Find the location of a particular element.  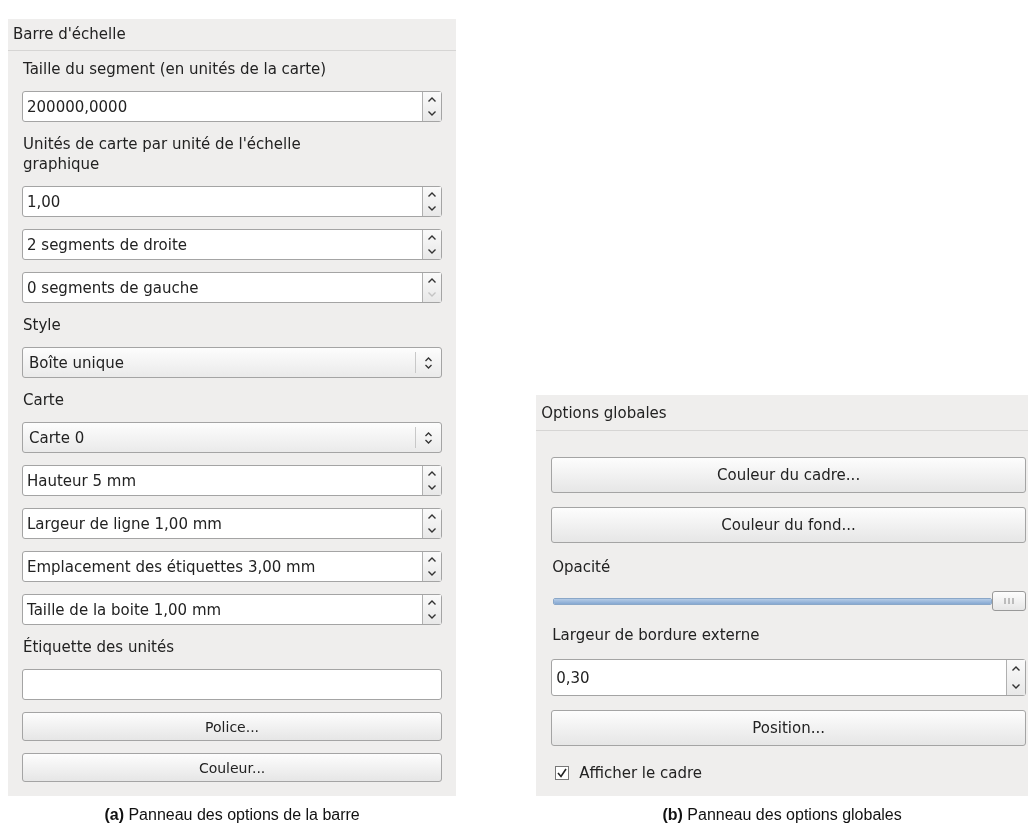

field-label: Unités de carte par unité de l'échelle graphique is located at coordinates (162, 154).